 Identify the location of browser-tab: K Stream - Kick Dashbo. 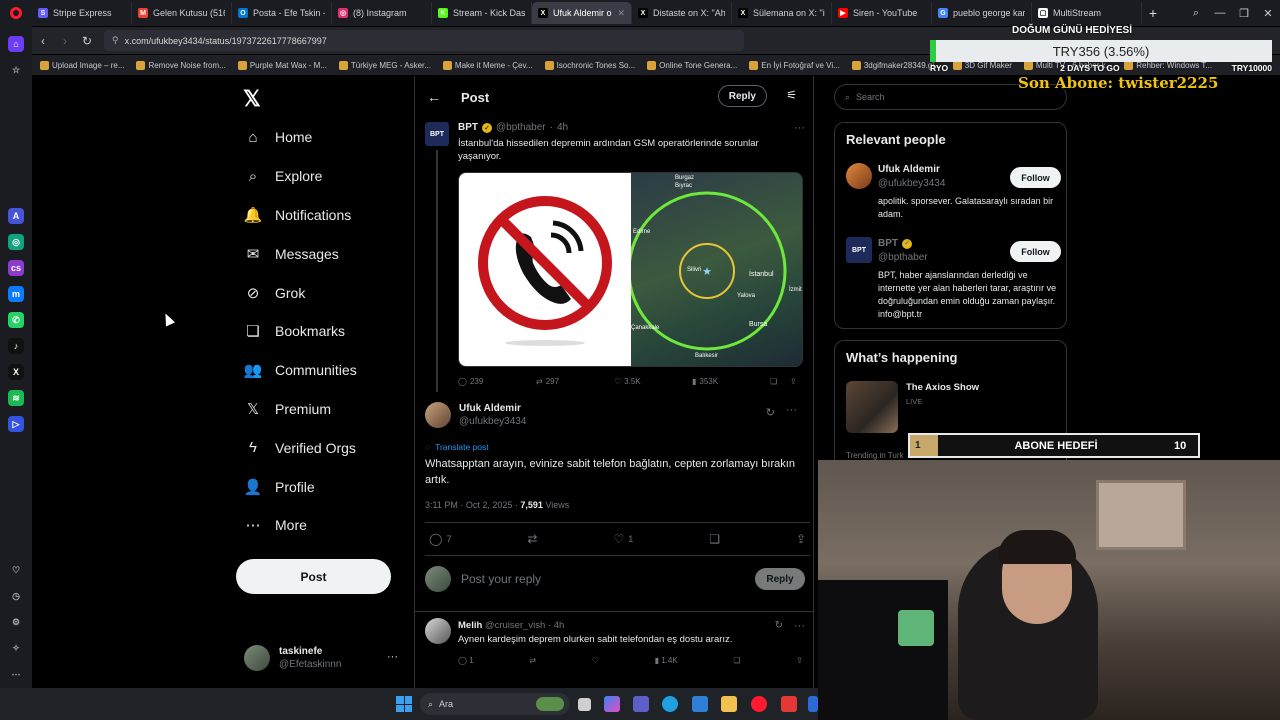
(482, 13).